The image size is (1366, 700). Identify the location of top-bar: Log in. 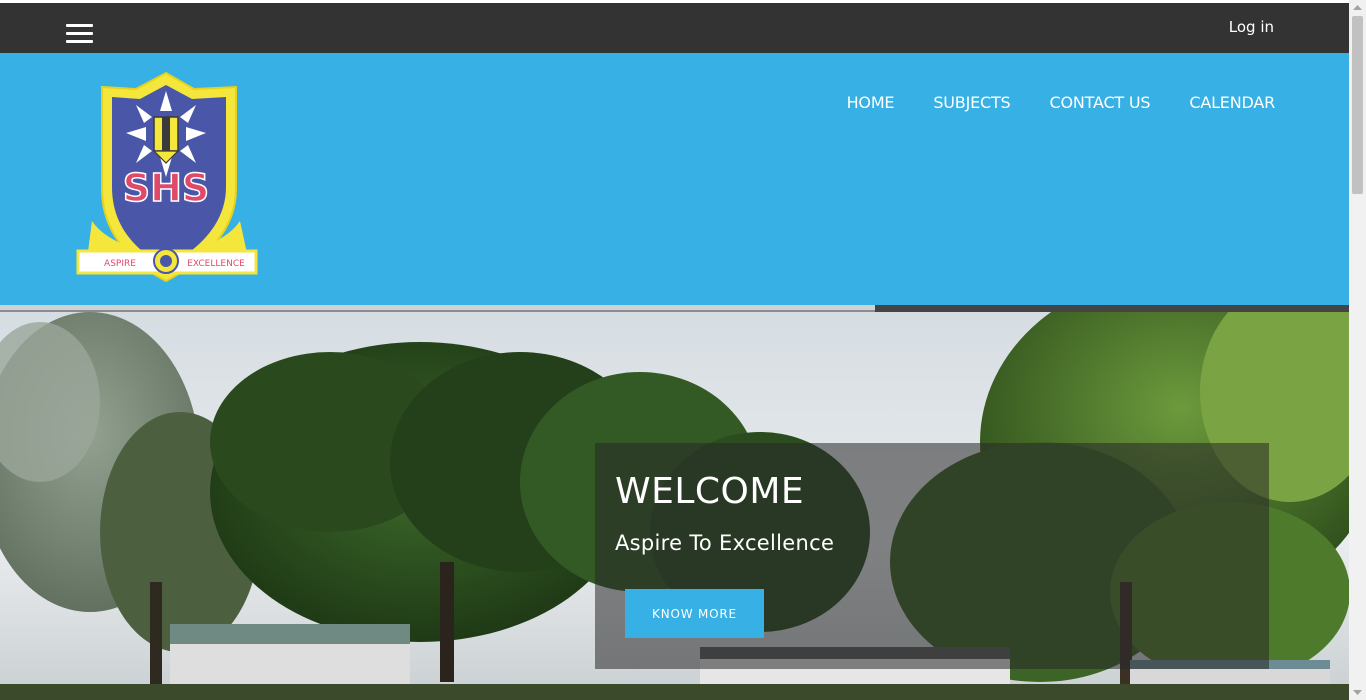
(674, 28).